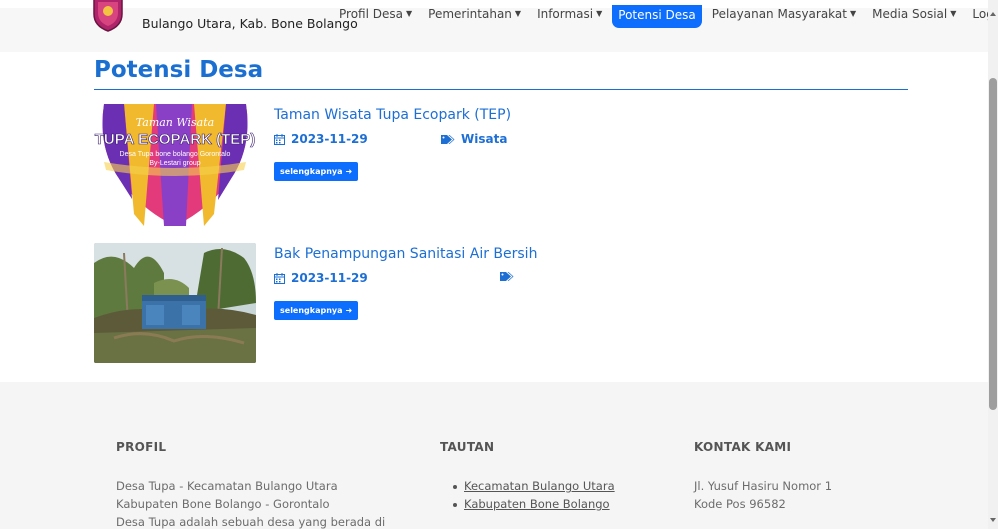 Image resolution: width=998 pixels, height=529 pixels. I want to click on scroll-down-icon, so click(993, 520).